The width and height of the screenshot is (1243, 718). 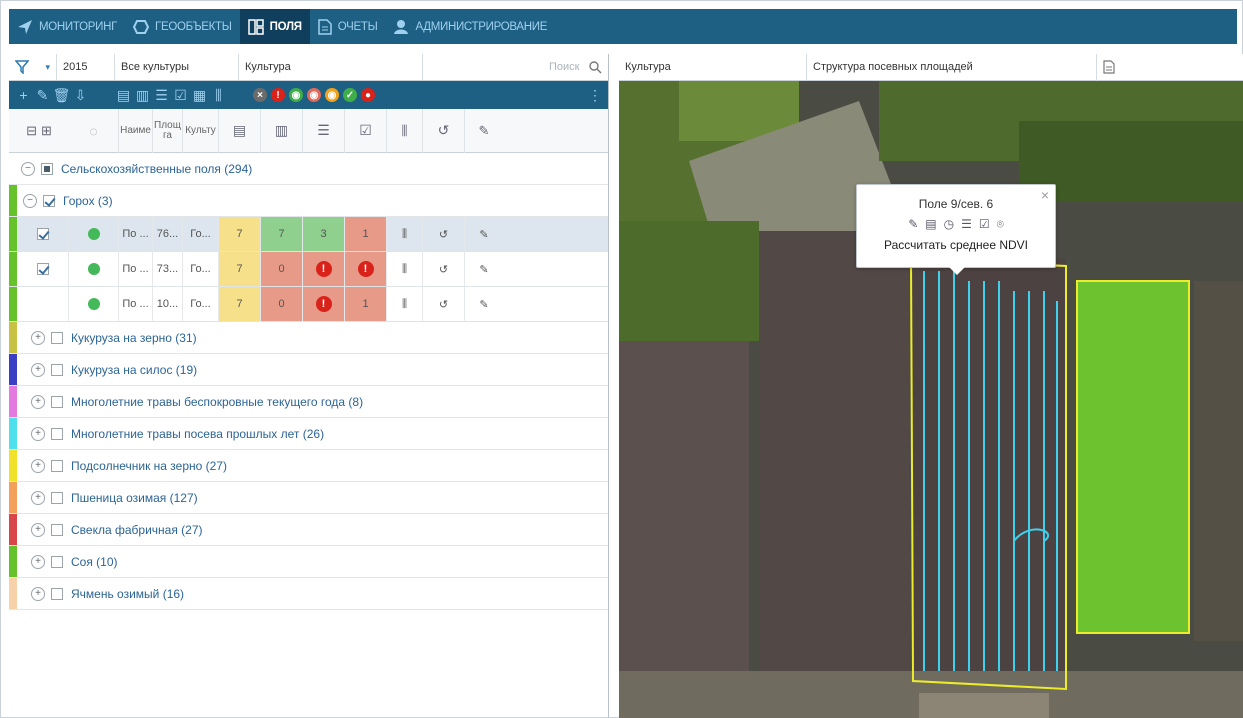 What do you see at coordinates (278, 95) in the screenshot?
I see `status-alert-icon: !` at bounding box center [278, 95].